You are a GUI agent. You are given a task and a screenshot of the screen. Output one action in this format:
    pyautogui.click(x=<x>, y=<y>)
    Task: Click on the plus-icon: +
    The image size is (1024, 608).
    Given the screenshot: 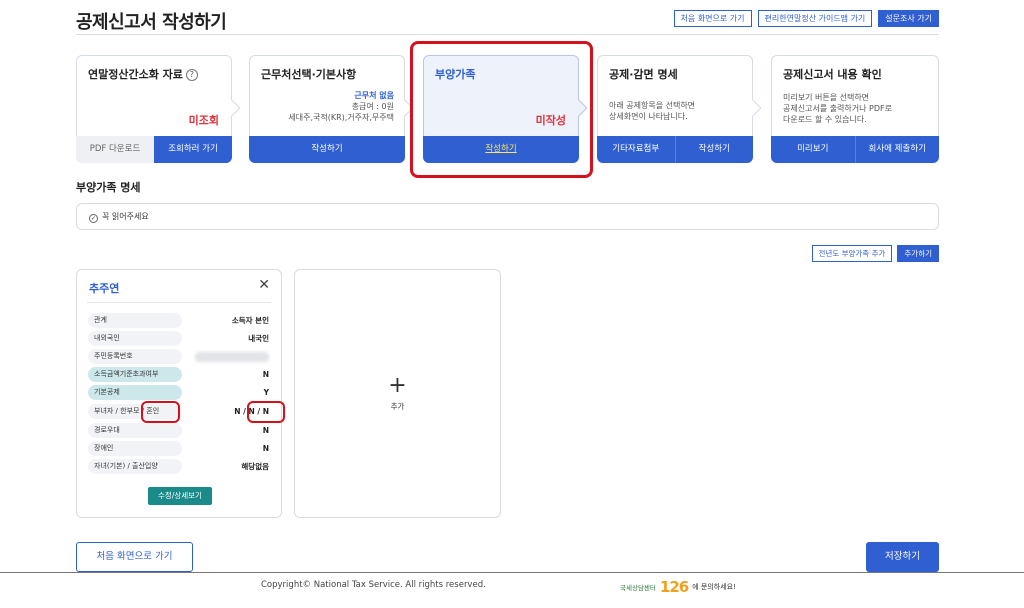 What is the action you would take?
    pyautogui.click(x=397, y=385)
    